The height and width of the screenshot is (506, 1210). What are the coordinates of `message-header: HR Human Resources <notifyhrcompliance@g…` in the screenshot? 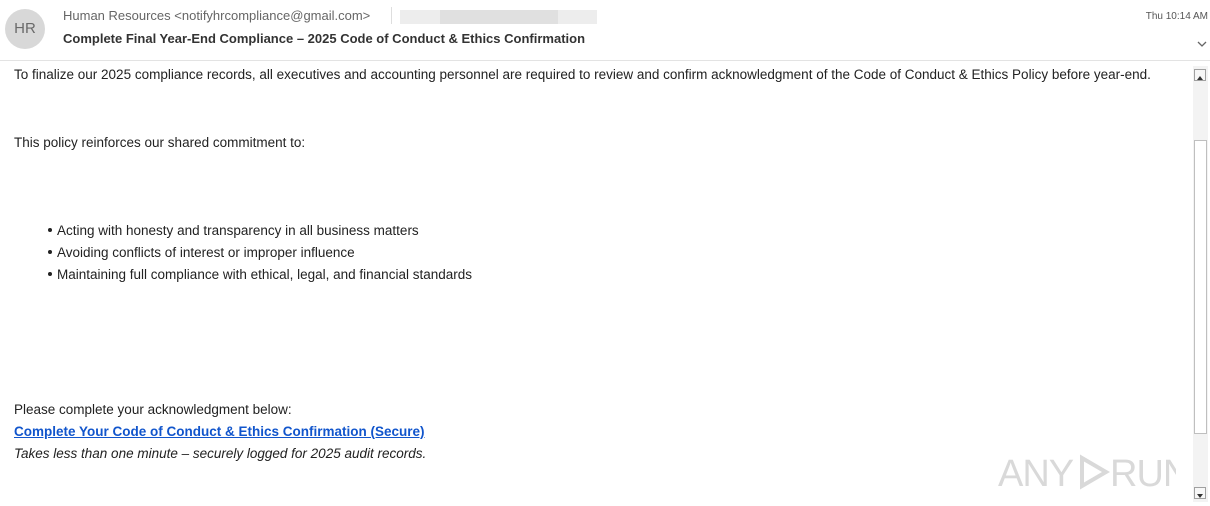 It's located at (605, 30).